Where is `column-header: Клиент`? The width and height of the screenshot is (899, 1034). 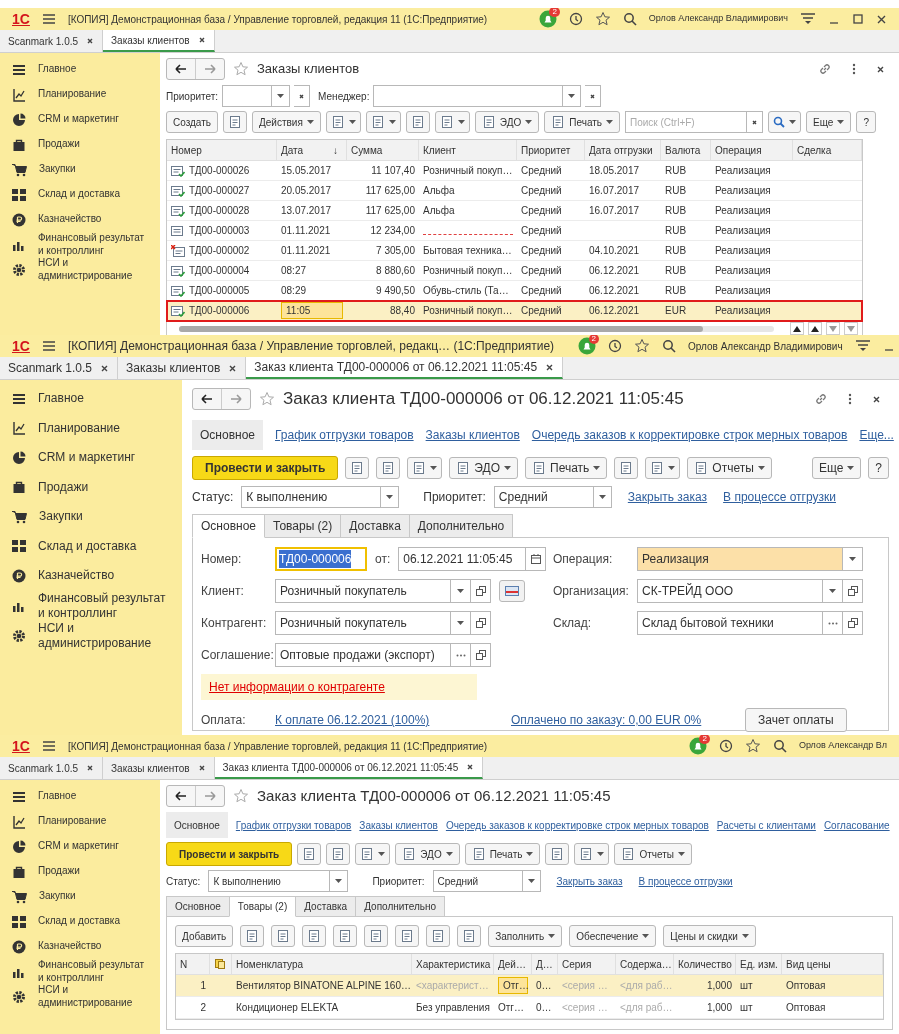 column-header: Клиент is located at coordinates (468, 150).